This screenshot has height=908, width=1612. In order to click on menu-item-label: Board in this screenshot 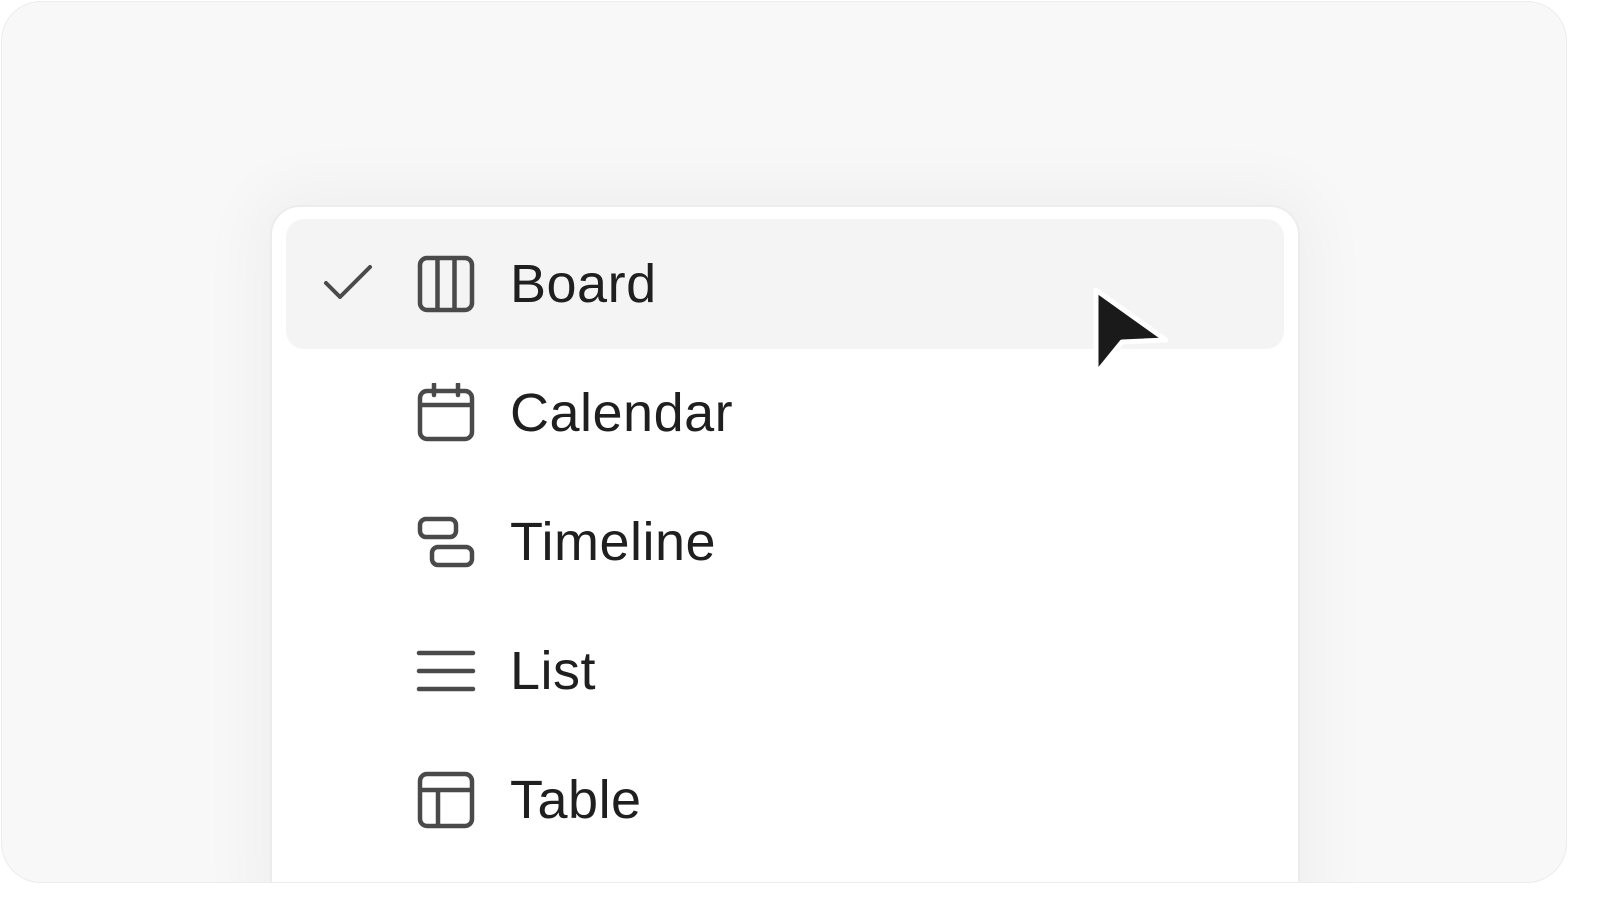, I will do `click(583, 284)`.